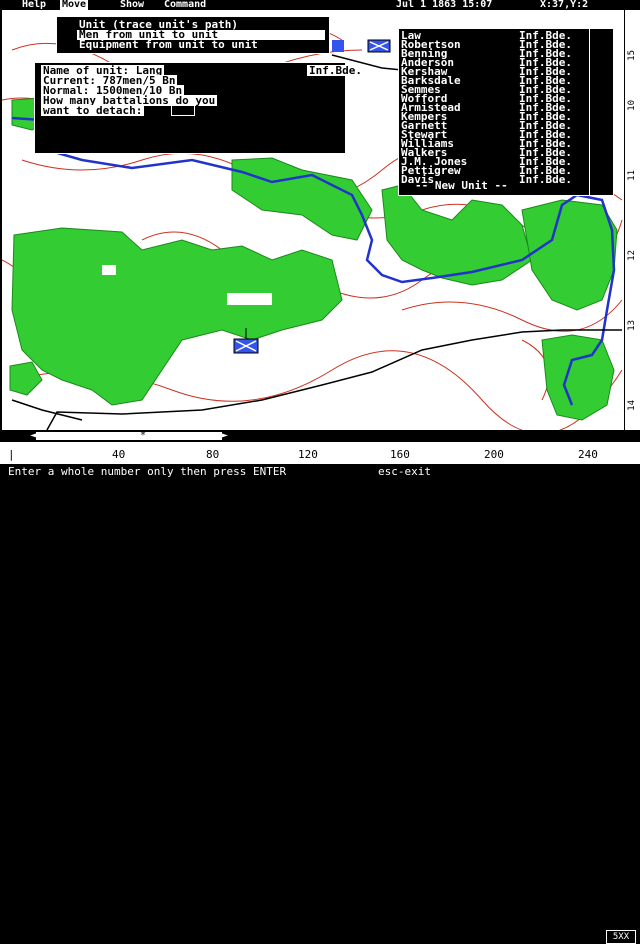  Describe the element at coordinates (93, 110) in the screenshot. I see `detach-prompt-line-2: want to detach:` at that location.